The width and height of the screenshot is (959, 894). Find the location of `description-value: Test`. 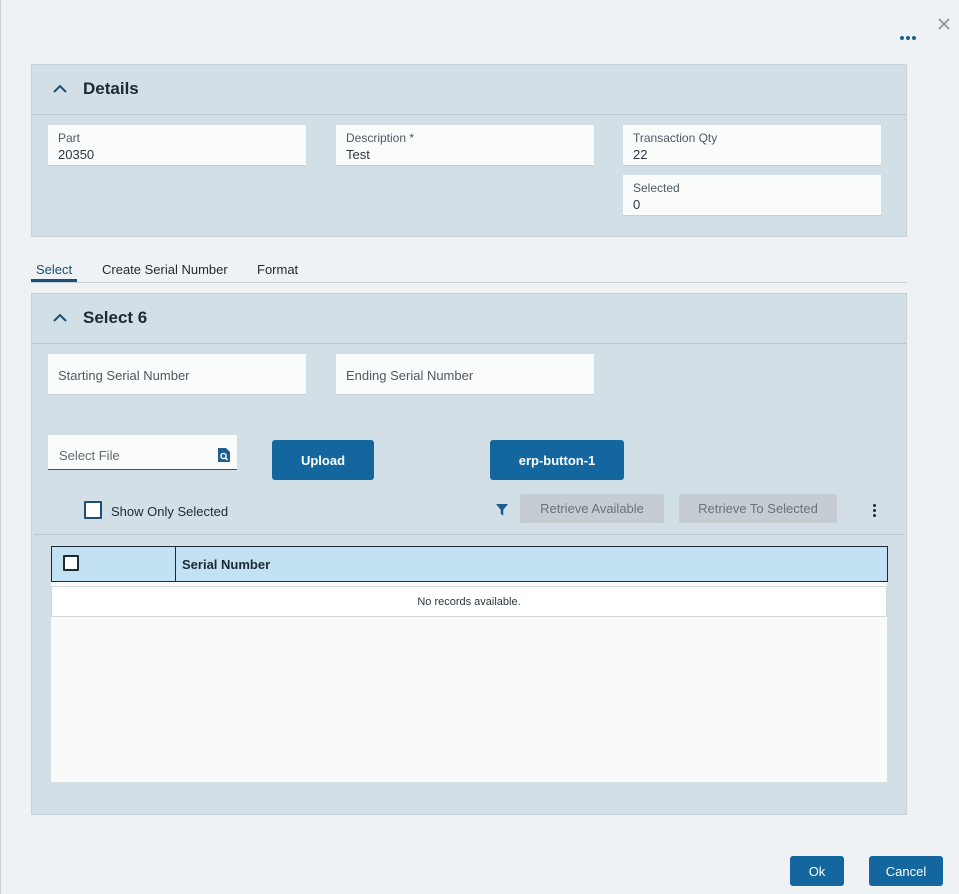

description-value: Test is located at coordinates (358, 154).